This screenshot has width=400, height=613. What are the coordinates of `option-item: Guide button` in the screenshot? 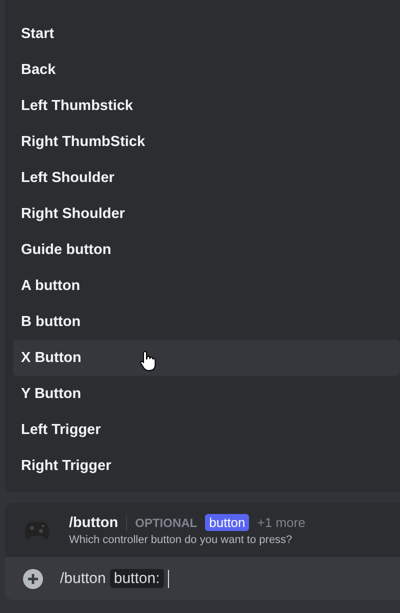 It's located at (206, 250).